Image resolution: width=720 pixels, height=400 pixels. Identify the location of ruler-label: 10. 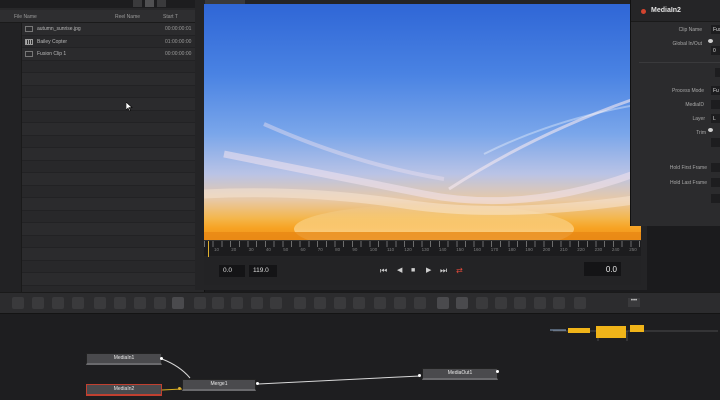
(217, 249).